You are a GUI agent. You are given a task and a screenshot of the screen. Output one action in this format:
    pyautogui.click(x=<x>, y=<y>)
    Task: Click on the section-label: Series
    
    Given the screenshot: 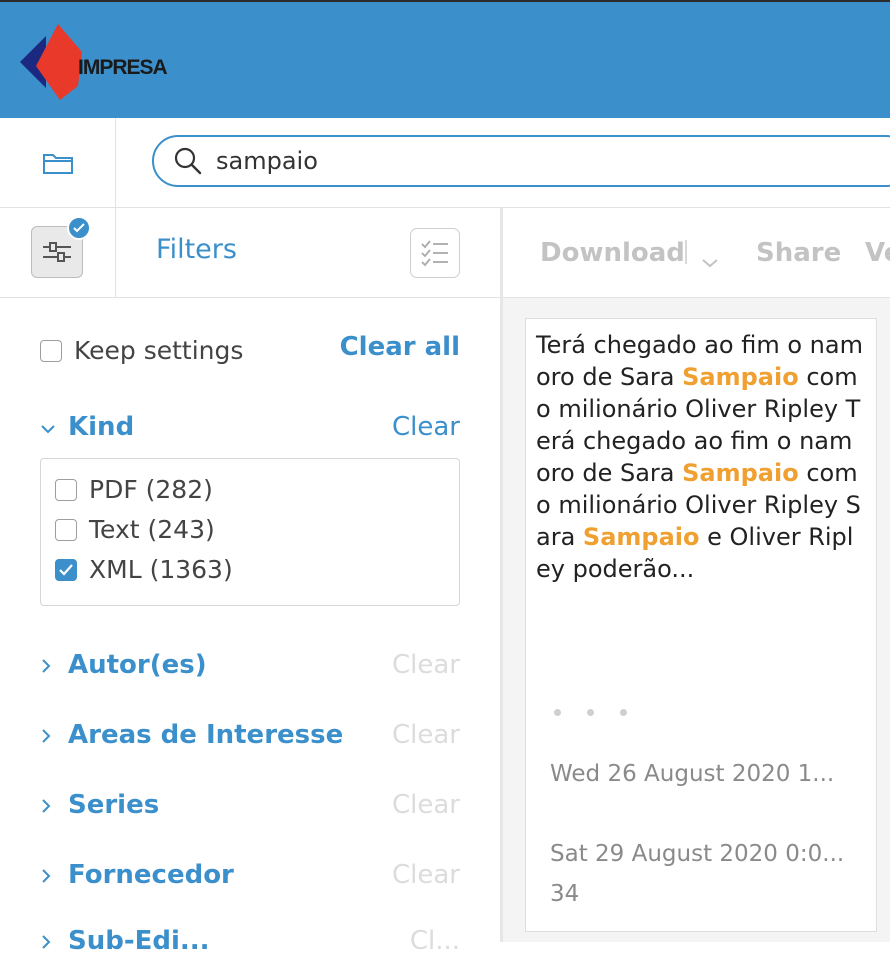 What is the action you would take?
    pyautogui.click(x=114, y=805)
    